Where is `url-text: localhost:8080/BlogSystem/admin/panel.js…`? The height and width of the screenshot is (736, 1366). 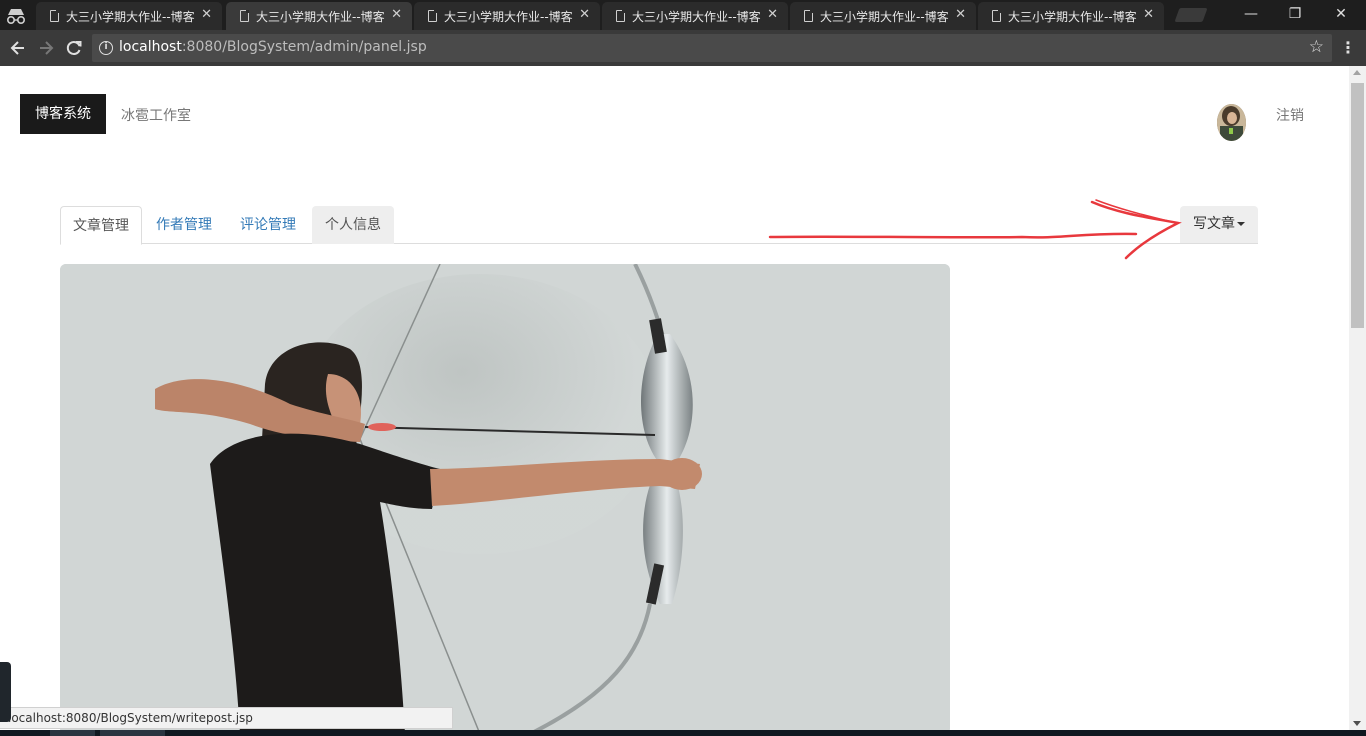
url-text: localhost:8080/BlogSystem/admin/panel.js… is located at coordinates (273, 47).